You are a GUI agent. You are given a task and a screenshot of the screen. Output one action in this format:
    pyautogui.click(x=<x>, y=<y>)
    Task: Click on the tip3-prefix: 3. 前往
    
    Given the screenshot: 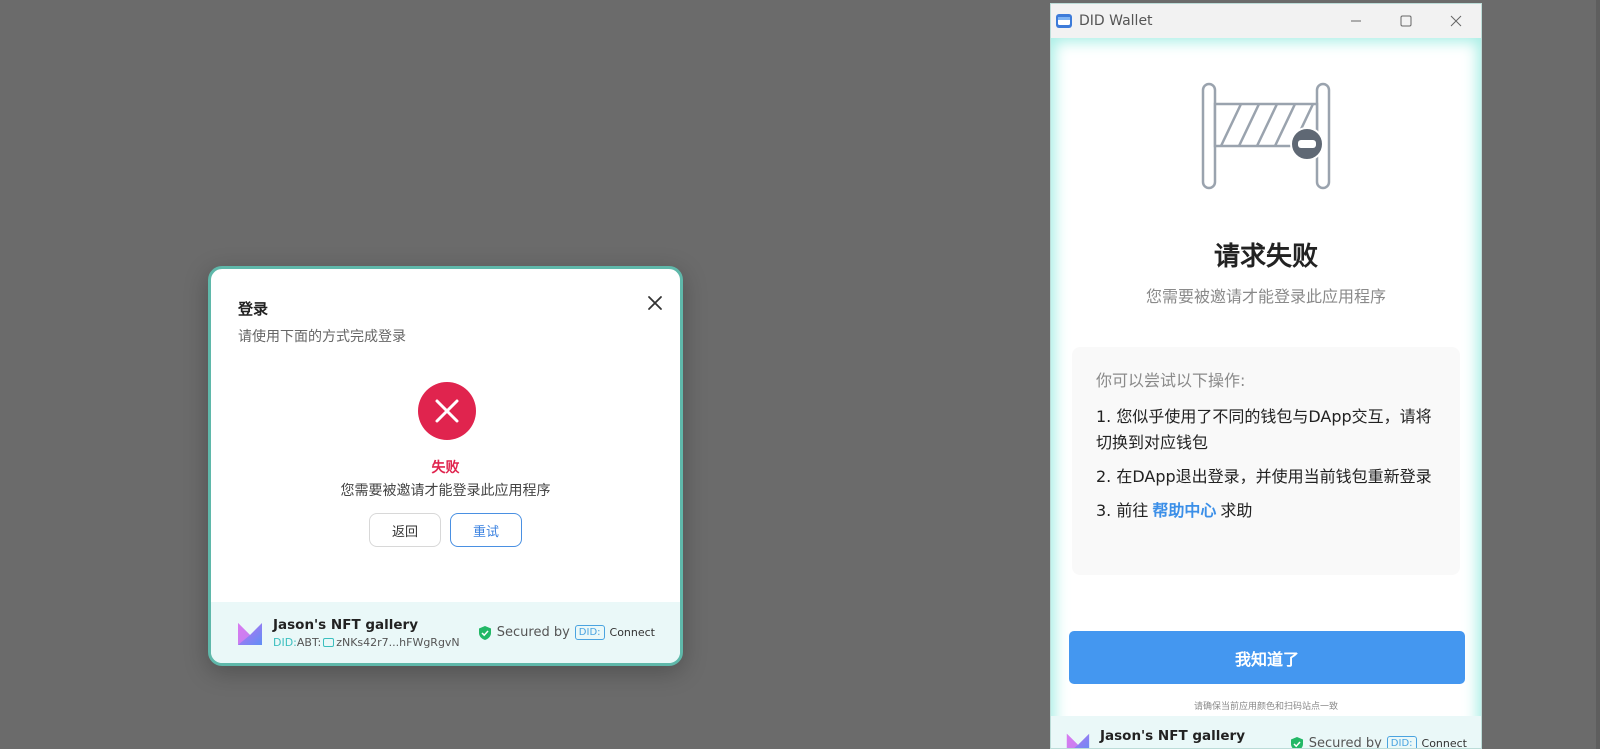 What is the action you would take?
    pyautogui.click(x=1122, y=510)
    